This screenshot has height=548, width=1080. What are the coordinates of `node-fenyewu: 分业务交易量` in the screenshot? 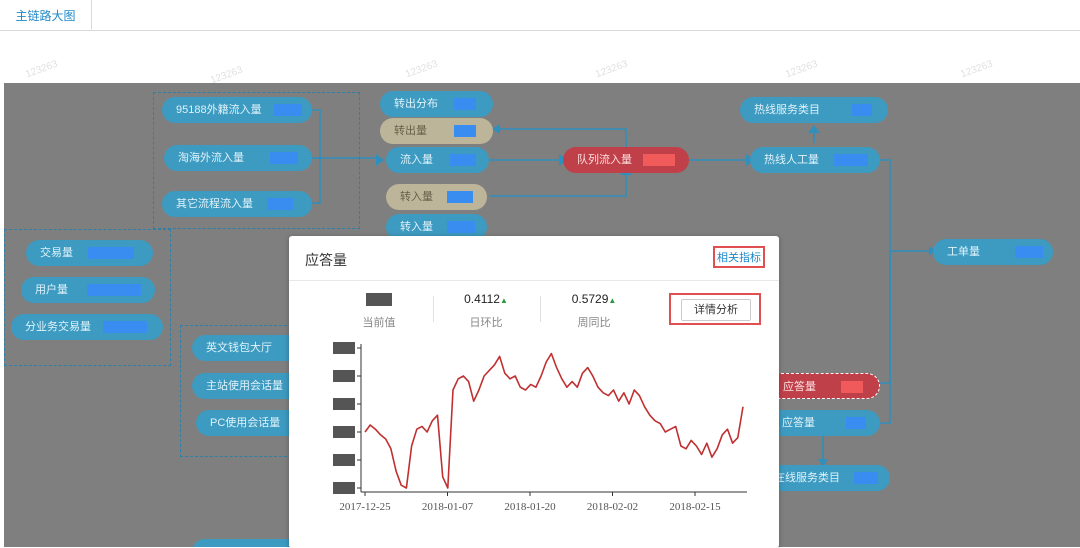 It's located at (87, 327).